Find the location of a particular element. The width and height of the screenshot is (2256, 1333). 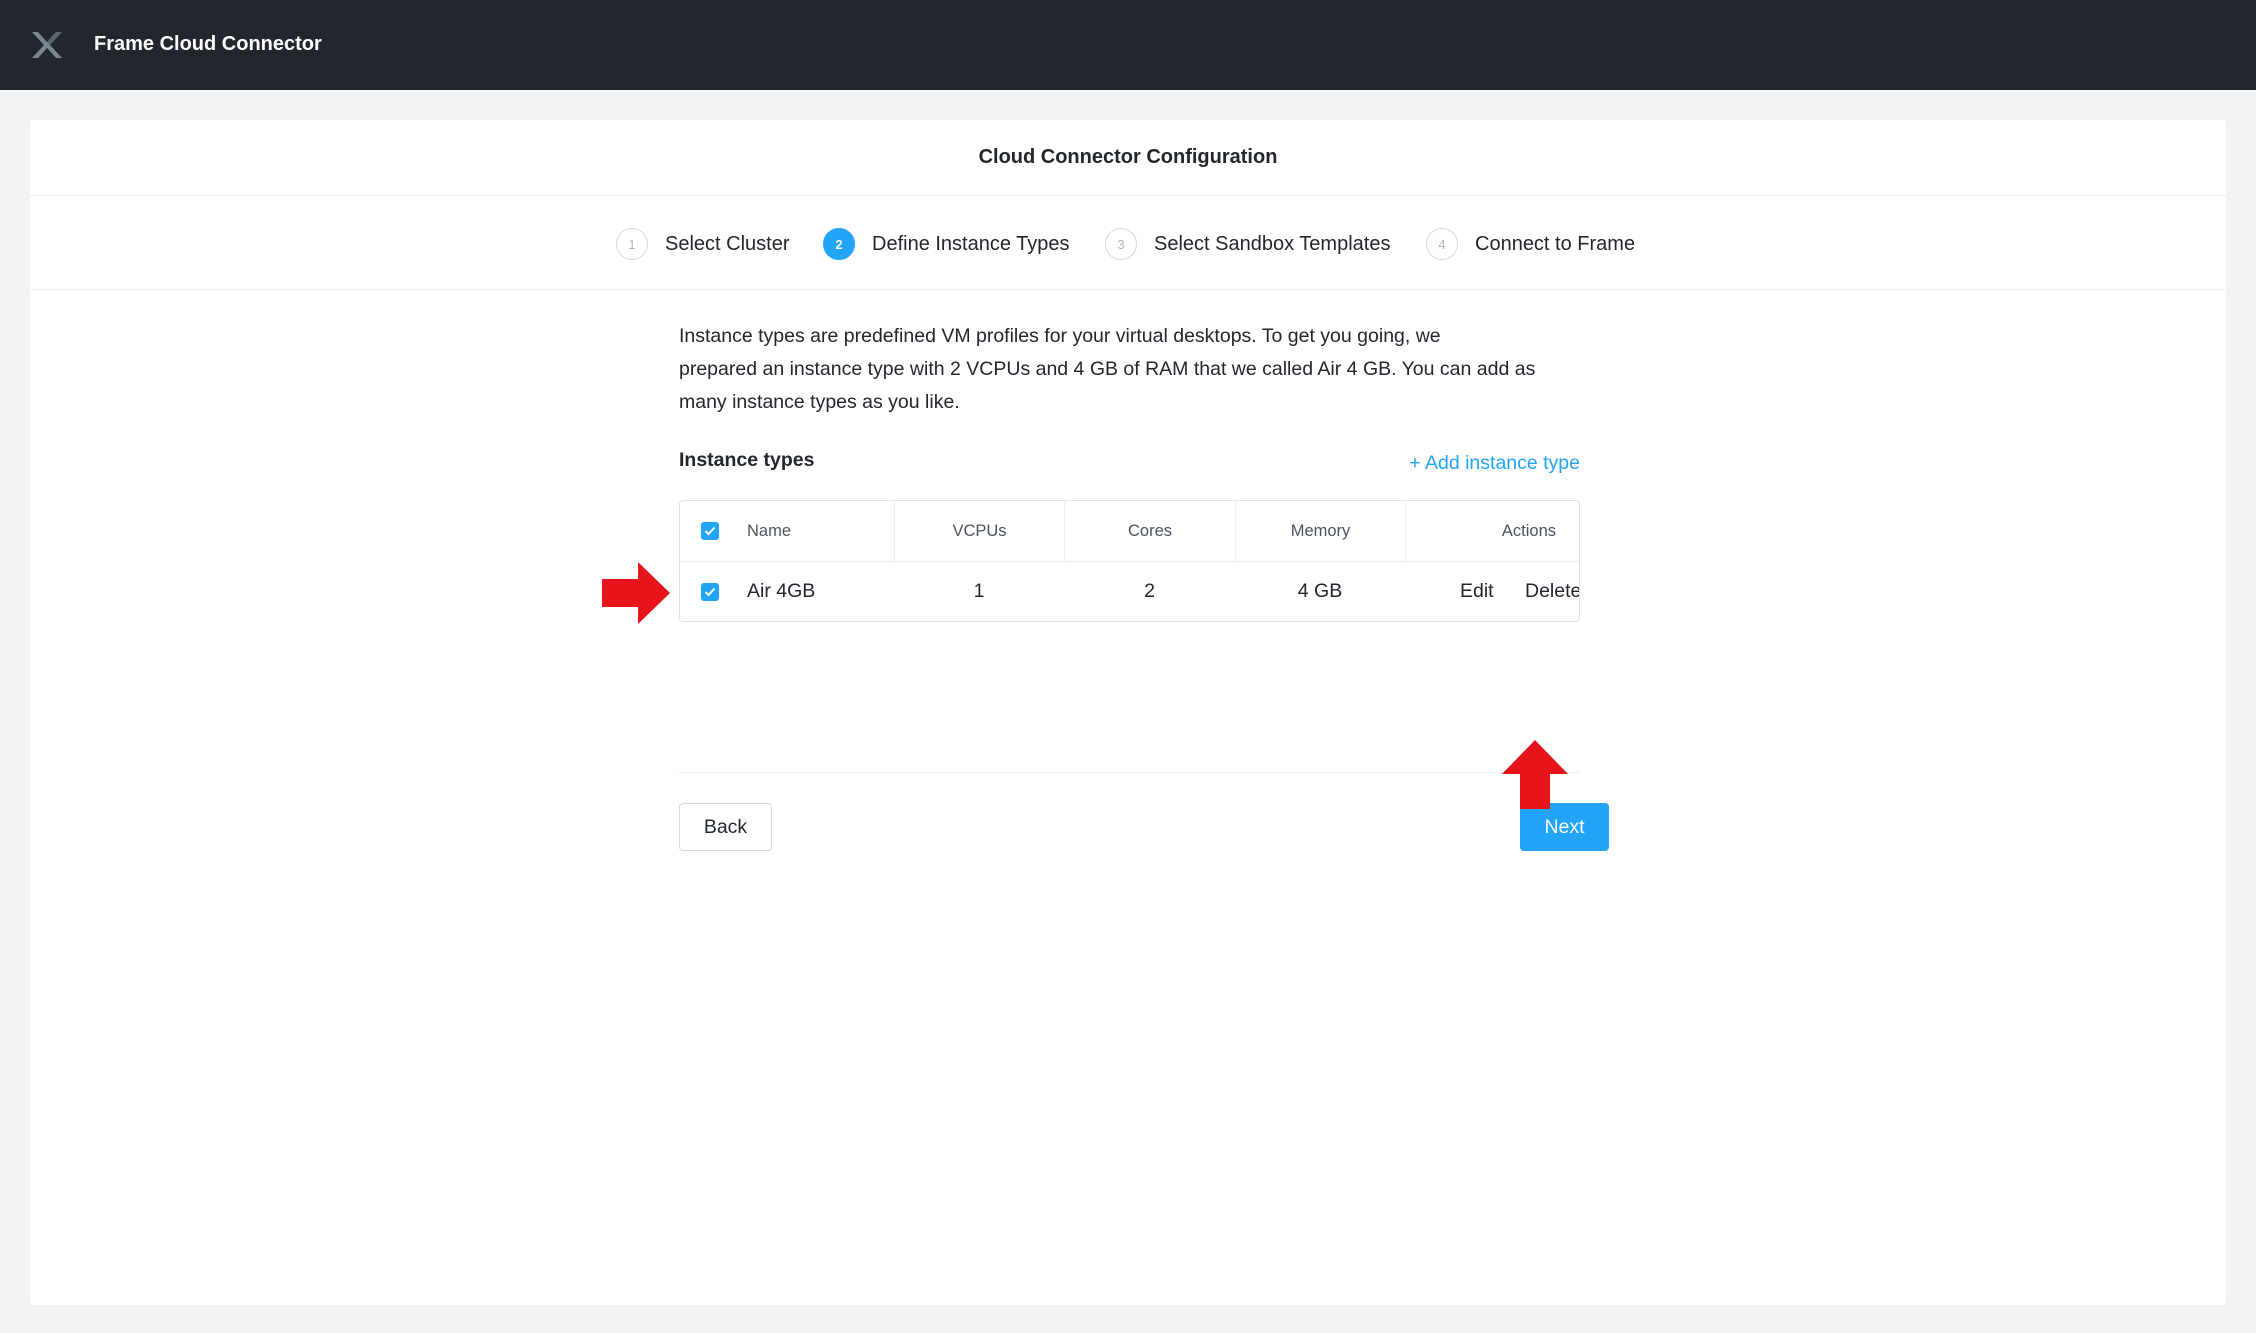

instance-types-title: Instance types is located at coordinates (747, 460).